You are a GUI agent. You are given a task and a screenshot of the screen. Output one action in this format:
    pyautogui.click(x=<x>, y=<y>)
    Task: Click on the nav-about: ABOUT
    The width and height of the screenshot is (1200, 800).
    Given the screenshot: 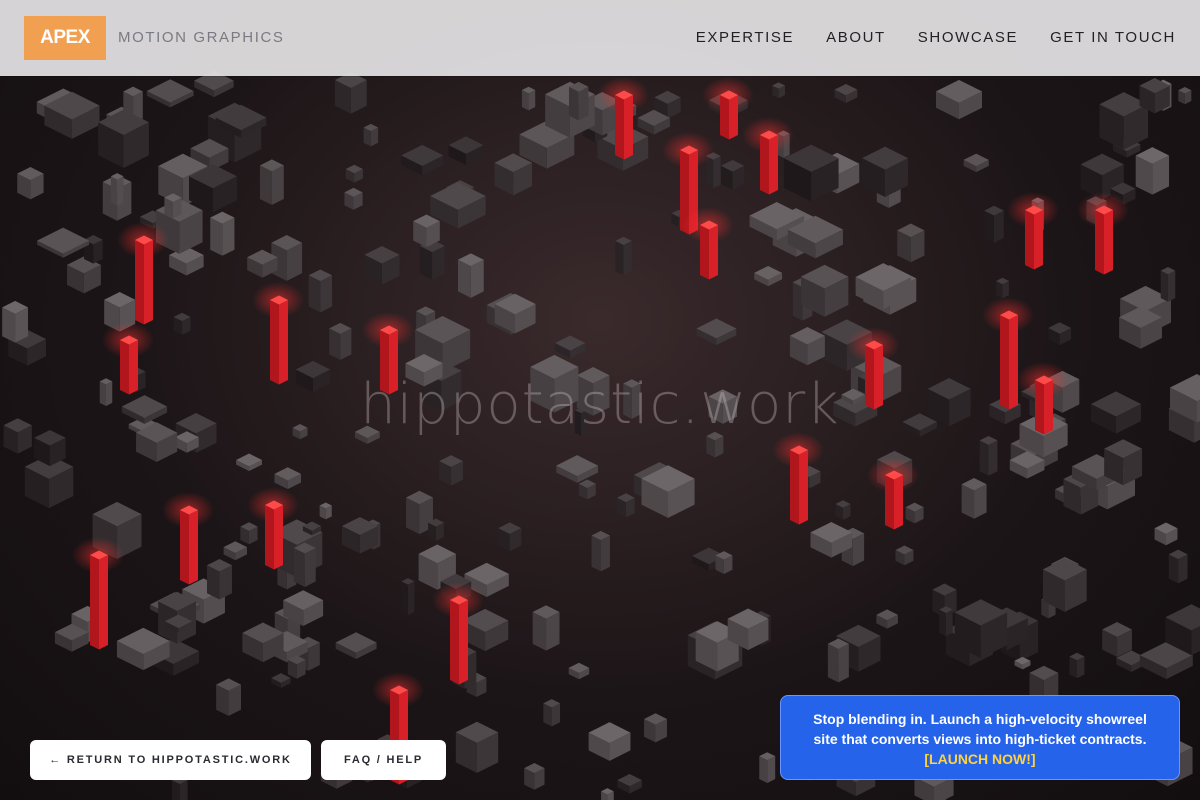 What is the action you would take?
    pyautogui.click(x=856, y=37)
    